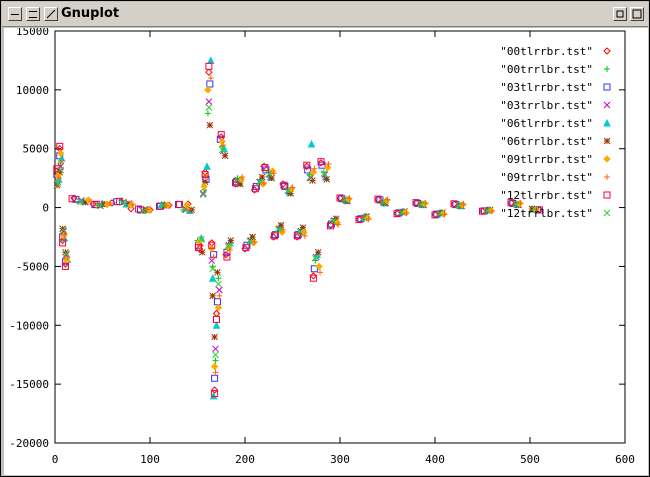  What do you see at coordinates (546, 87) in the screenshot?
I see `legend-label: "03tlrrbr.tst"` at bounding box center [546, 87].